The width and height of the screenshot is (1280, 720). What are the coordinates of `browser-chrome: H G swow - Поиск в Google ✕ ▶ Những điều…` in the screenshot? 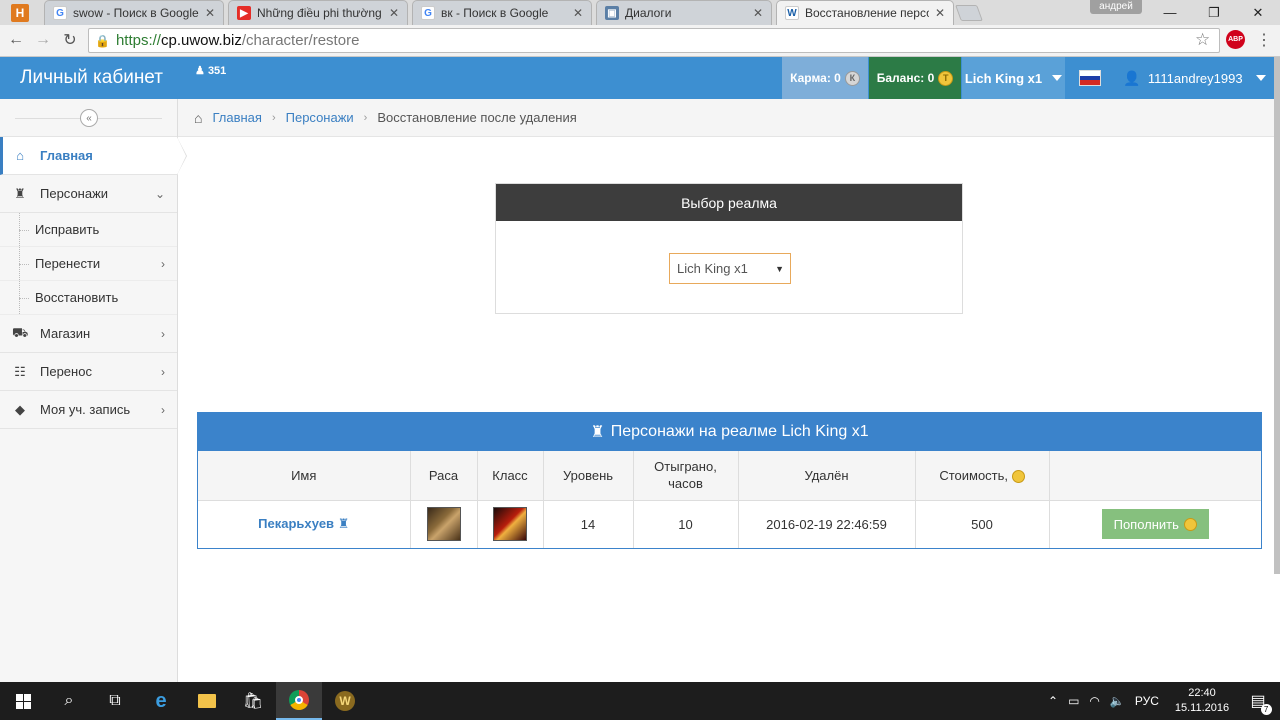 It's located at (640, 28).